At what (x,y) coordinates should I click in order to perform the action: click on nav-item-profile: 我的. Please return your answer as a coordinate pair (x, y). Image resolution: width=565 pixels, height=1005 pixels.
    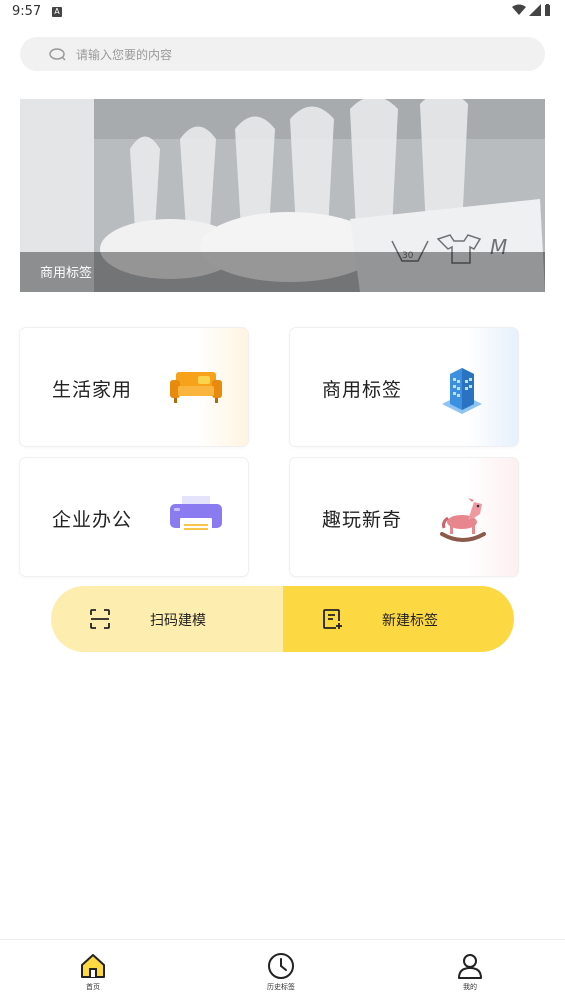
    Looking at the image, I should click on (470, 972).